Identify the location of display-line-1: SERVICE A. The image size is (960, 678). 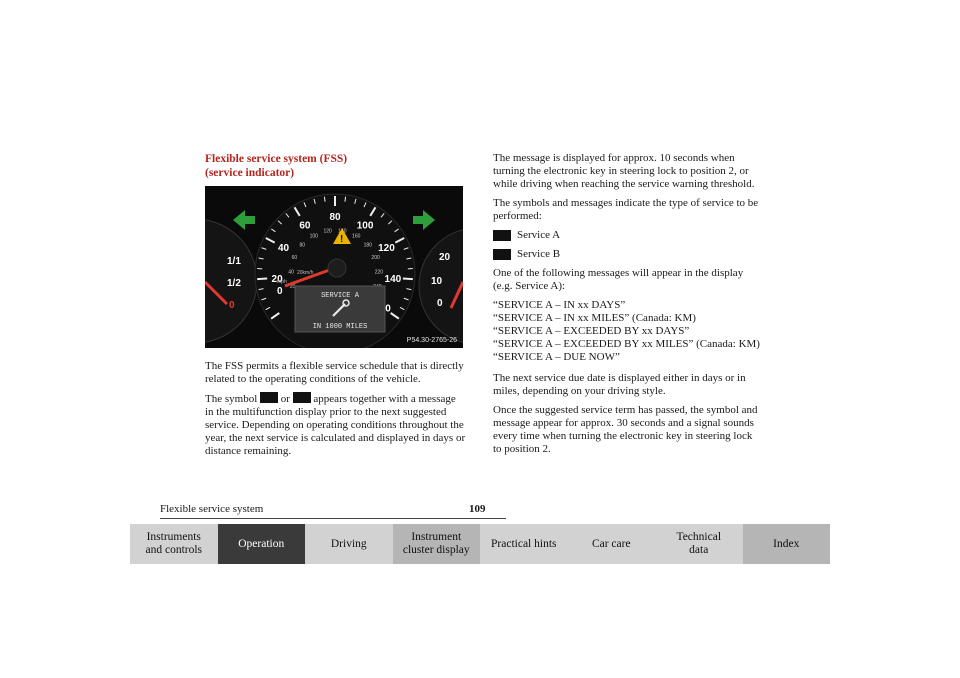
(340, 296).